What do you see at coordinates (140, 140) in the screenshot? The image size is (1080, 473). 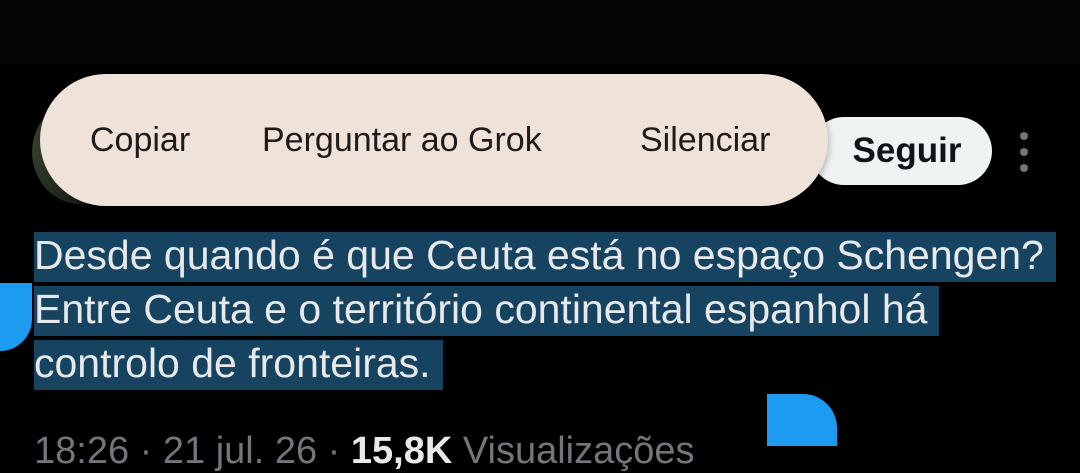 I see `copy-menu-item: Copiar` at bounding box center [140, 140].